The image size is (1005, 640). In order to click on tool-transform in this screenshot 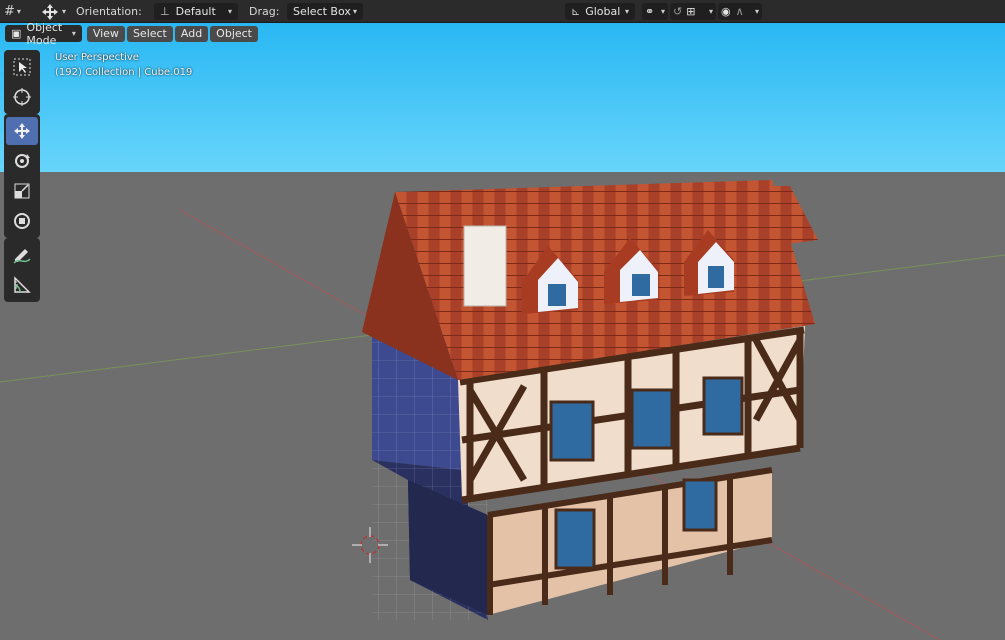, I will do `click(22, 221)`.